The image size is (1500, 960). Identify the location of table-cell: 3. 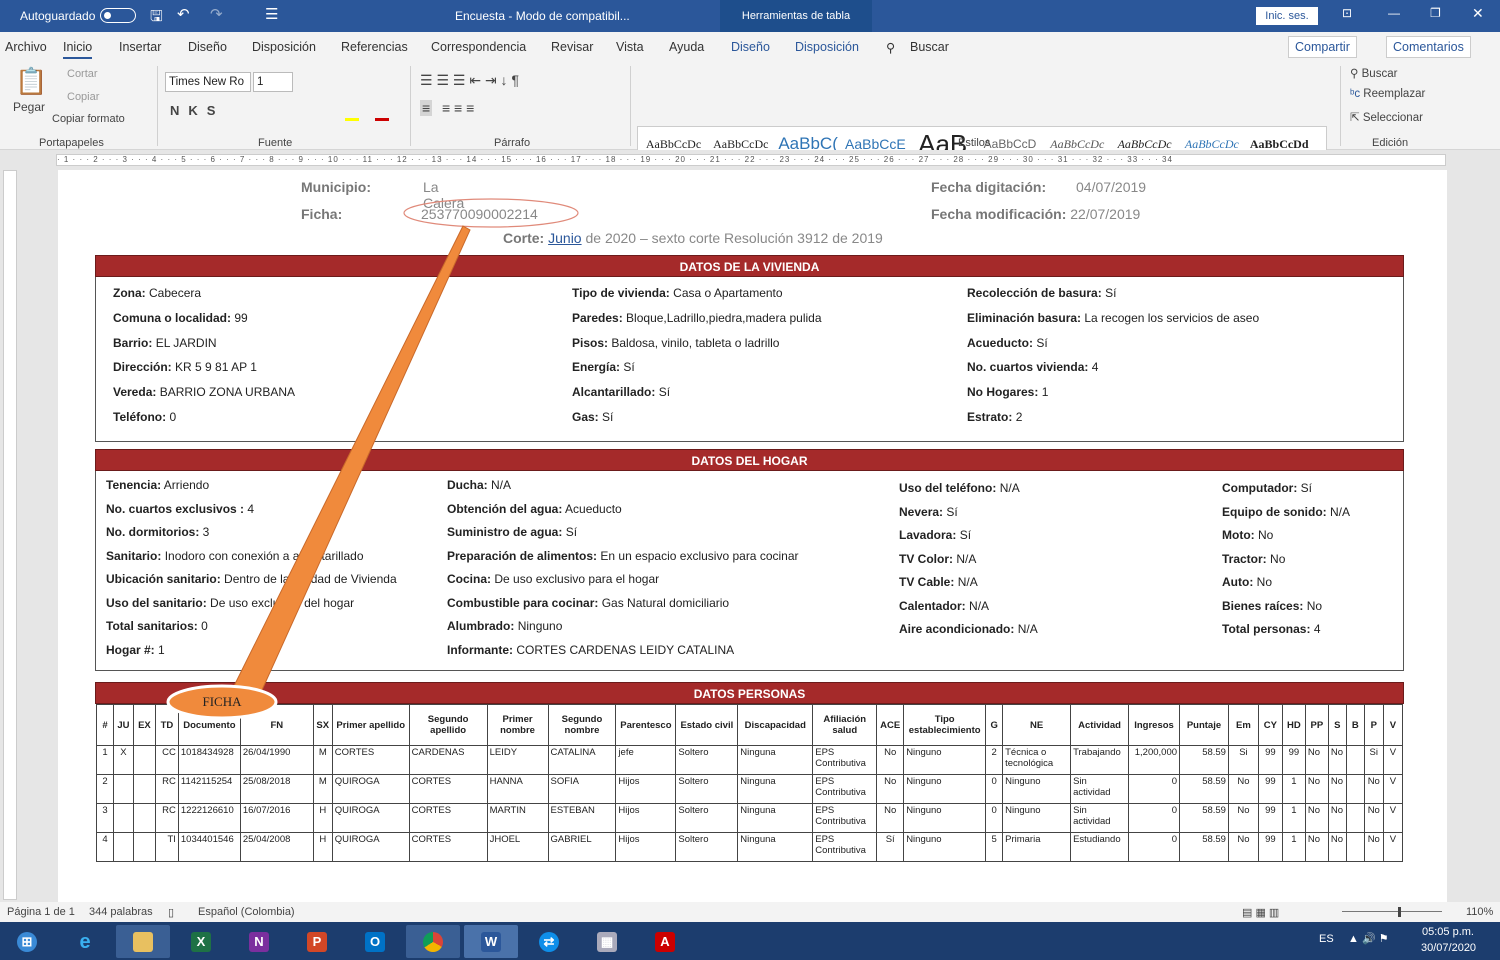
(105, 818).